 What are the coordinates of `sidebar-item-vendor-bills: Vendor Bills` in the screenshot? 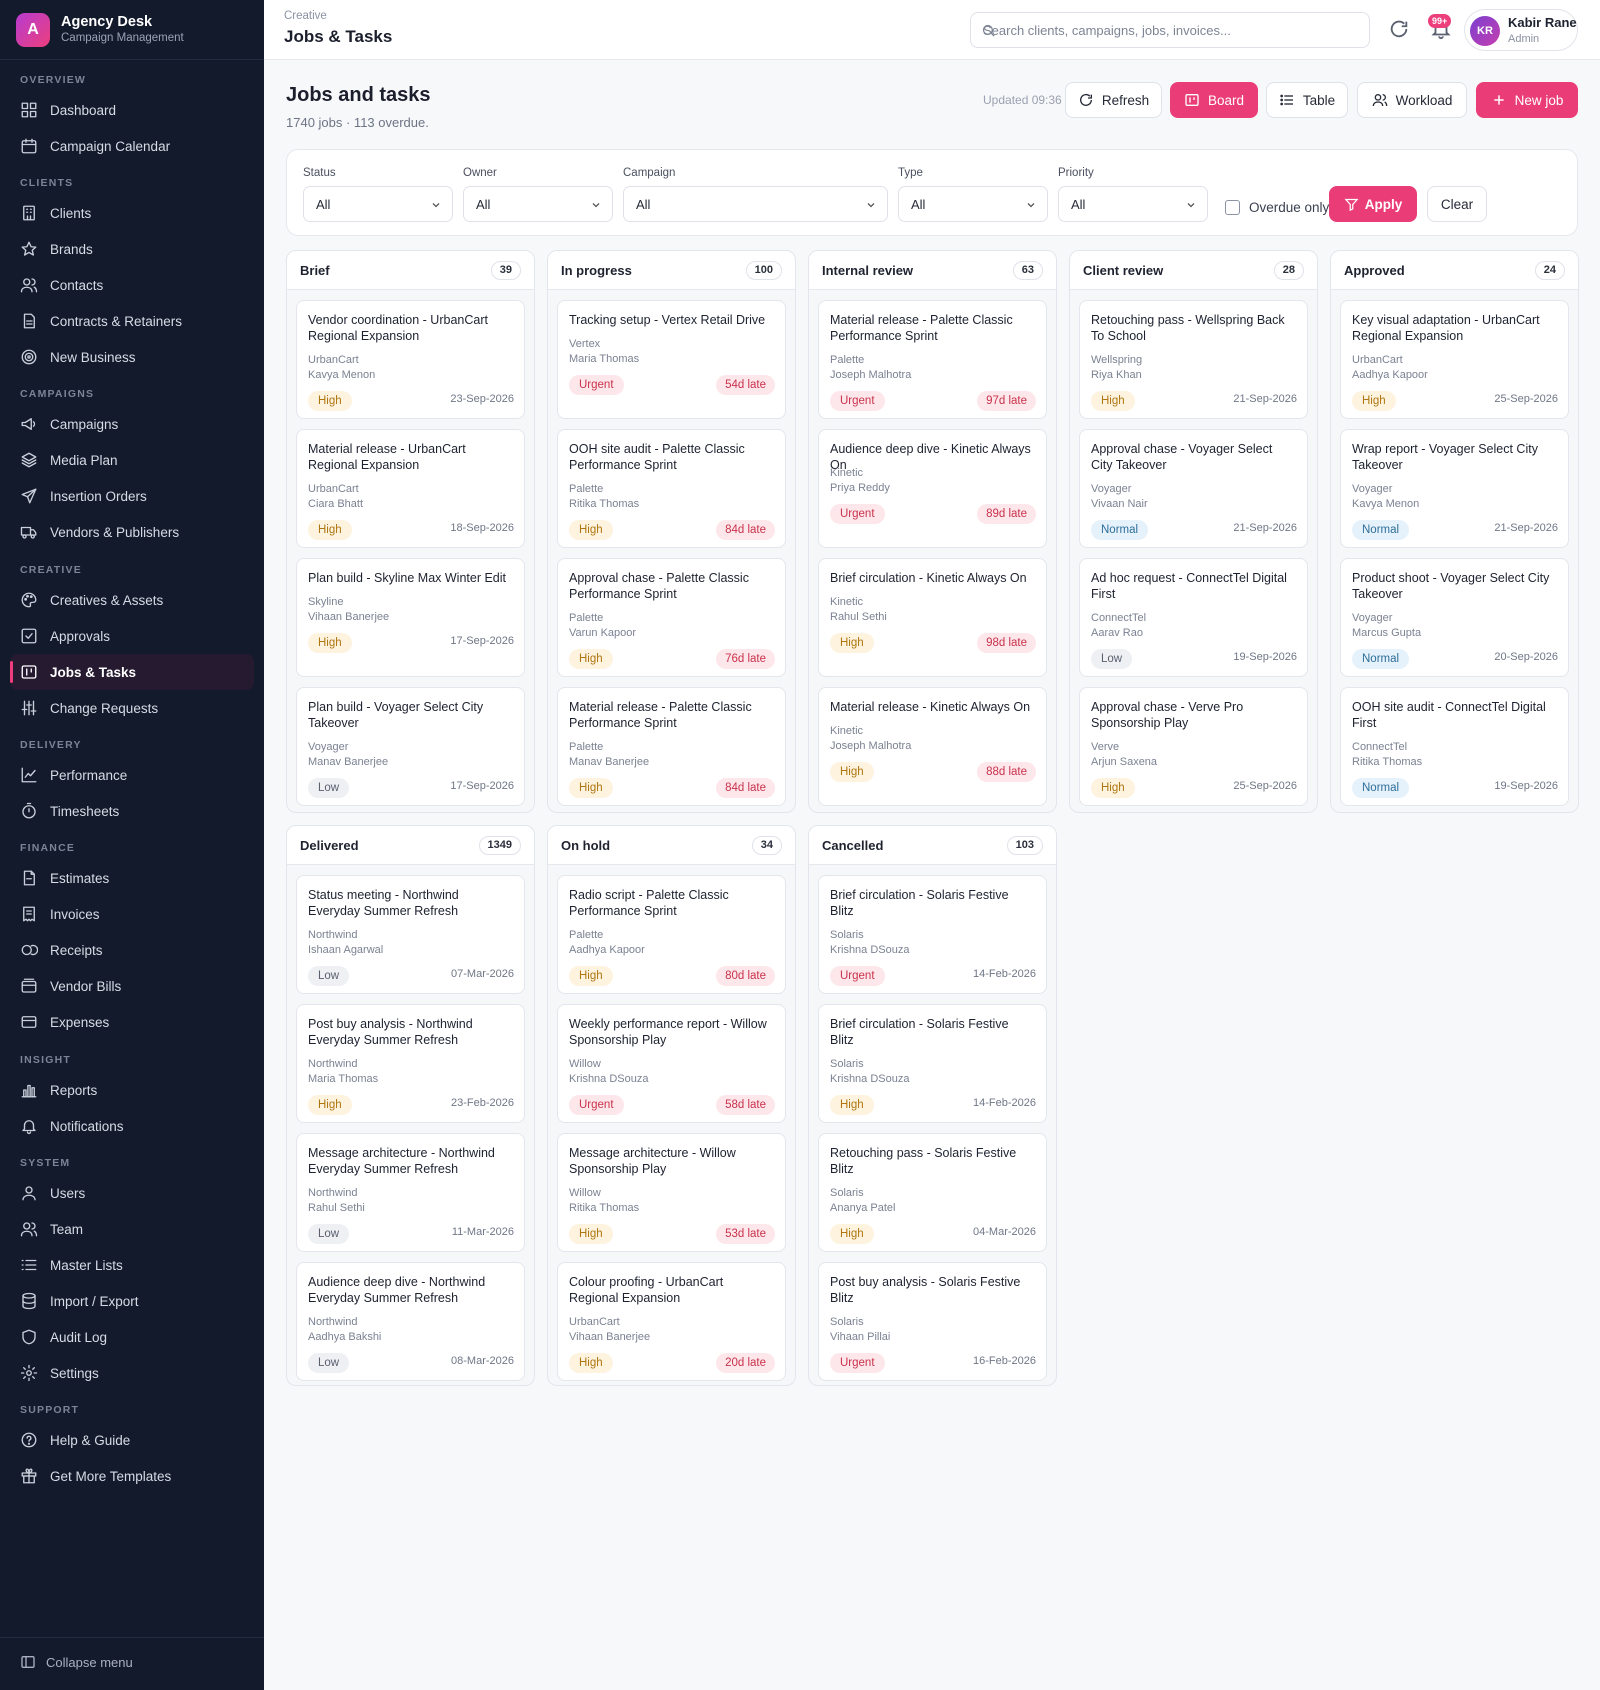 It's located at (132, 986).